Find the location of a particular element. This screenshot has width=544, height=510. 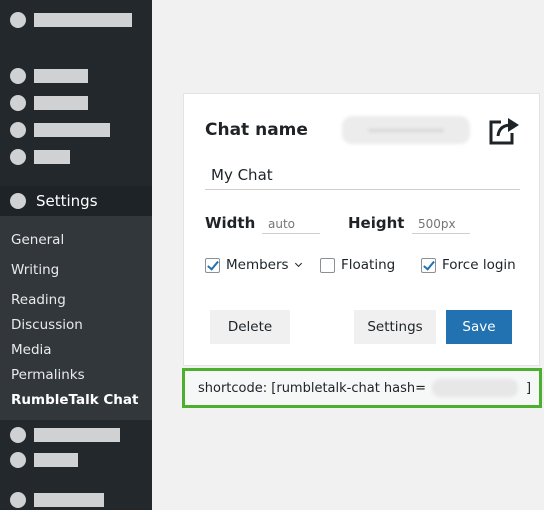

delete-button: Delete is located at coordinates (250, 327).